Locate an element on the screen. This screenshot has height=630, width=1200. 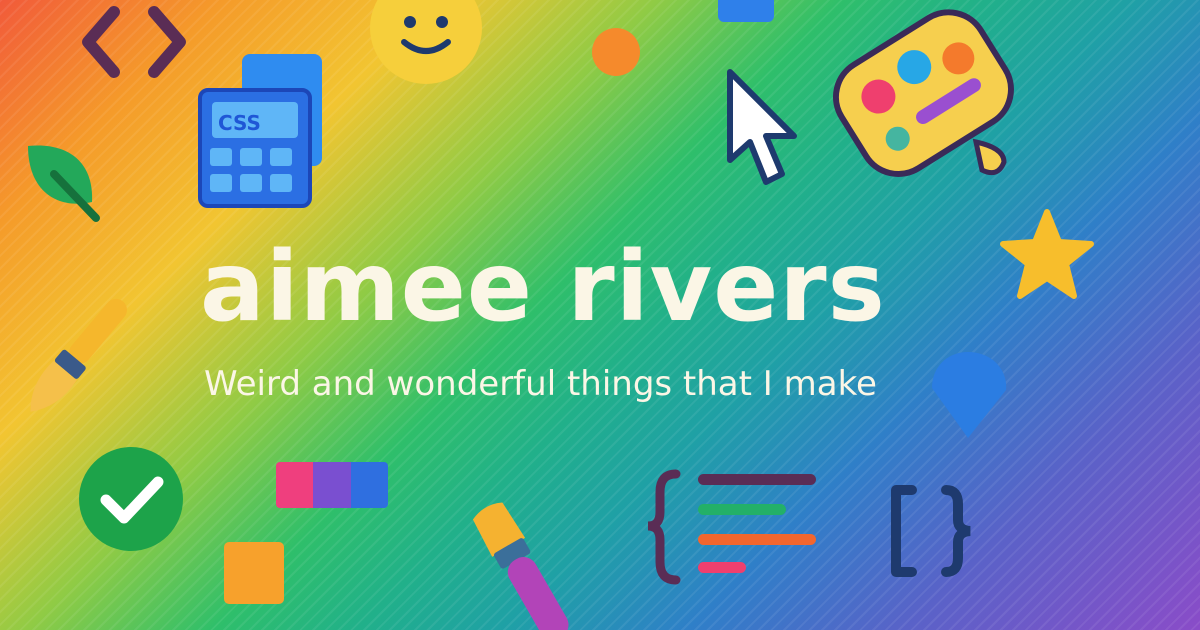
swatch-pink is located at coordinates (295, 485).